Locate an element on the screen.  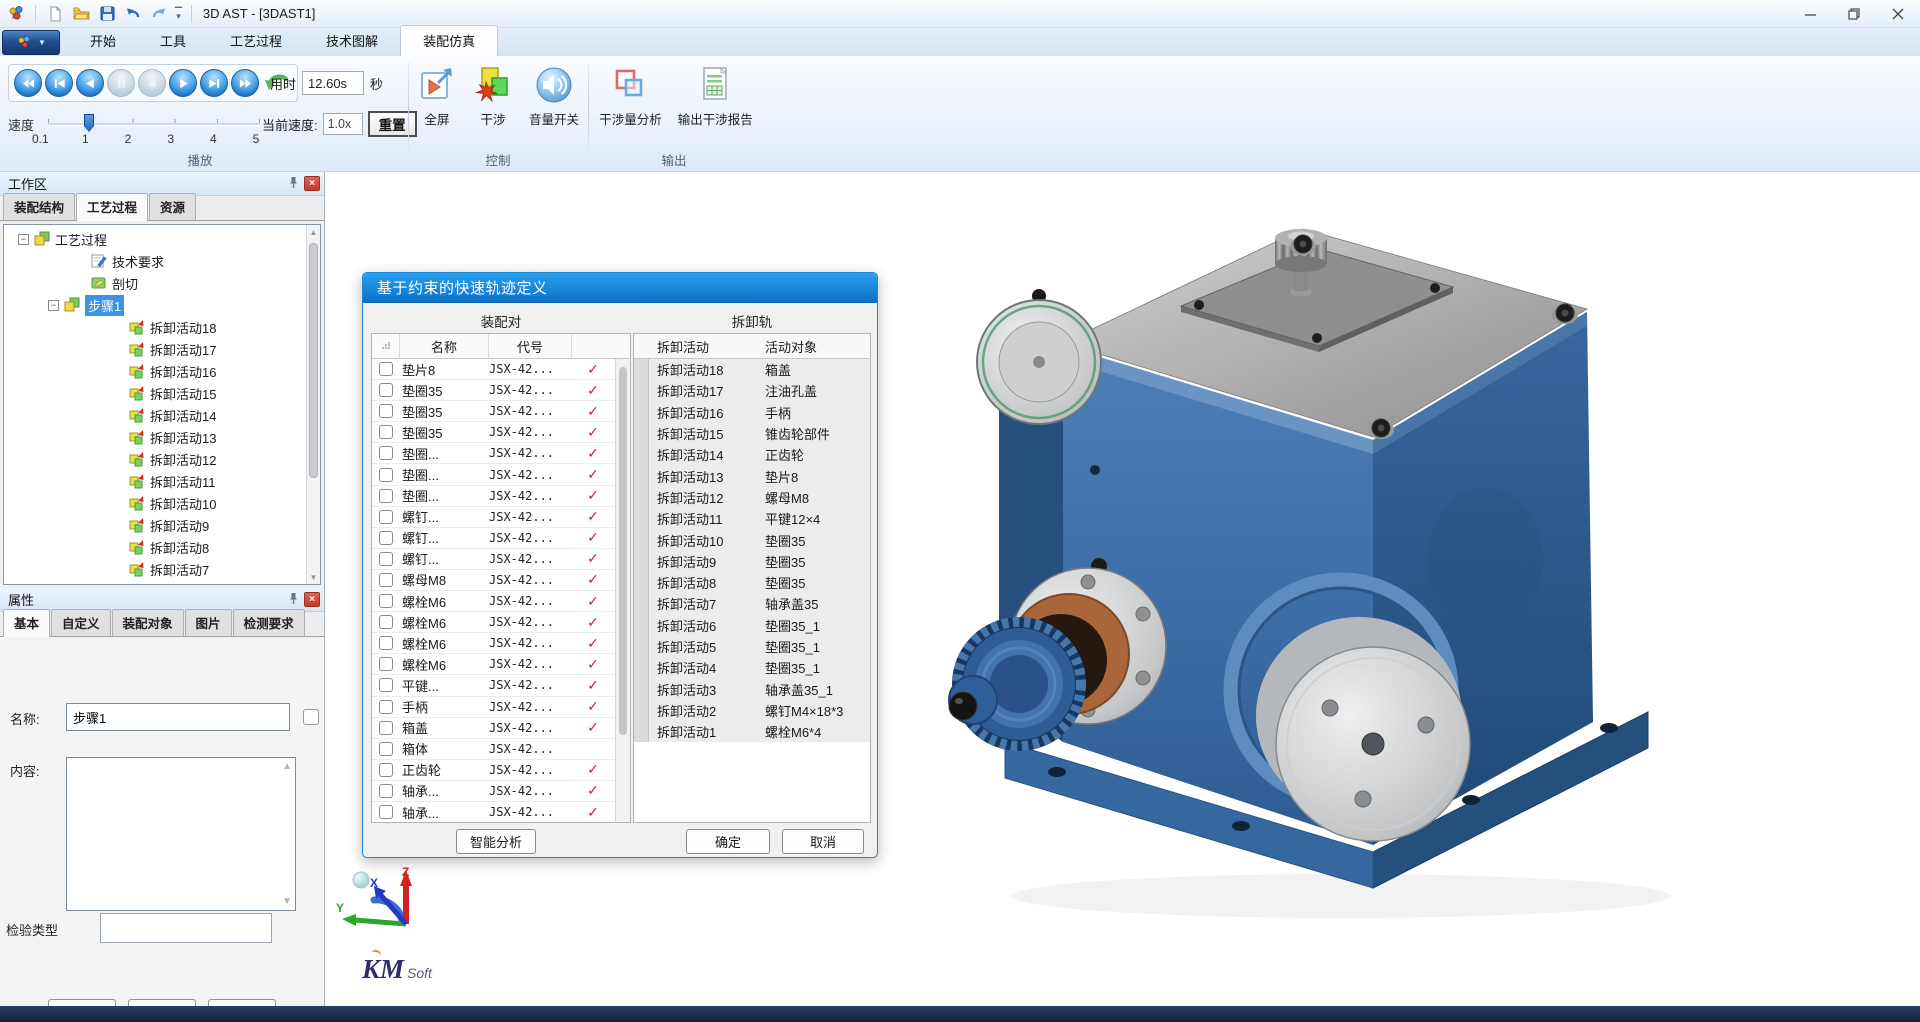
tree-node-label: 工艺过程 is located at coordinates (81, 239).